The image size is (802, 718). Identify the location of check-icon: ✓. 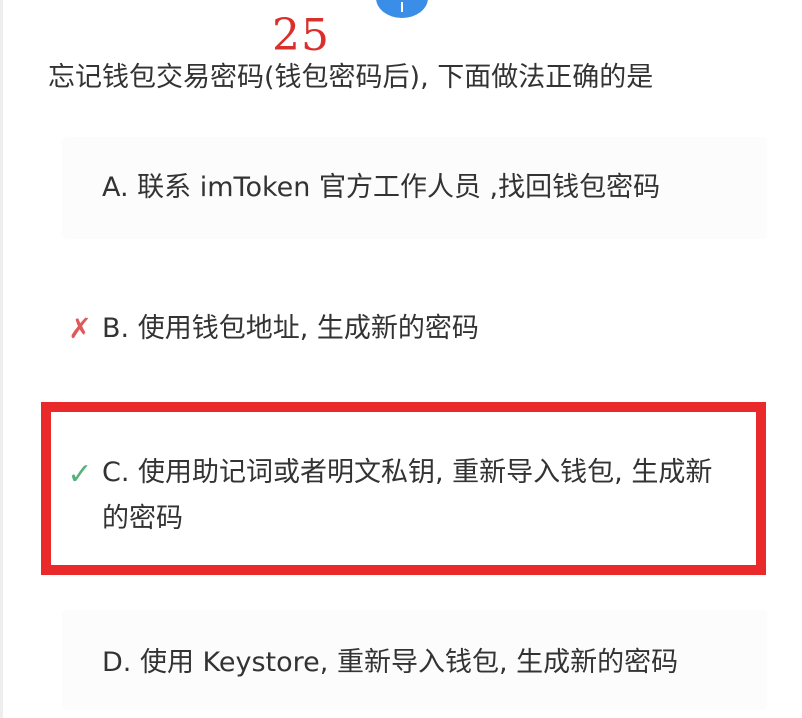
(80, 474).